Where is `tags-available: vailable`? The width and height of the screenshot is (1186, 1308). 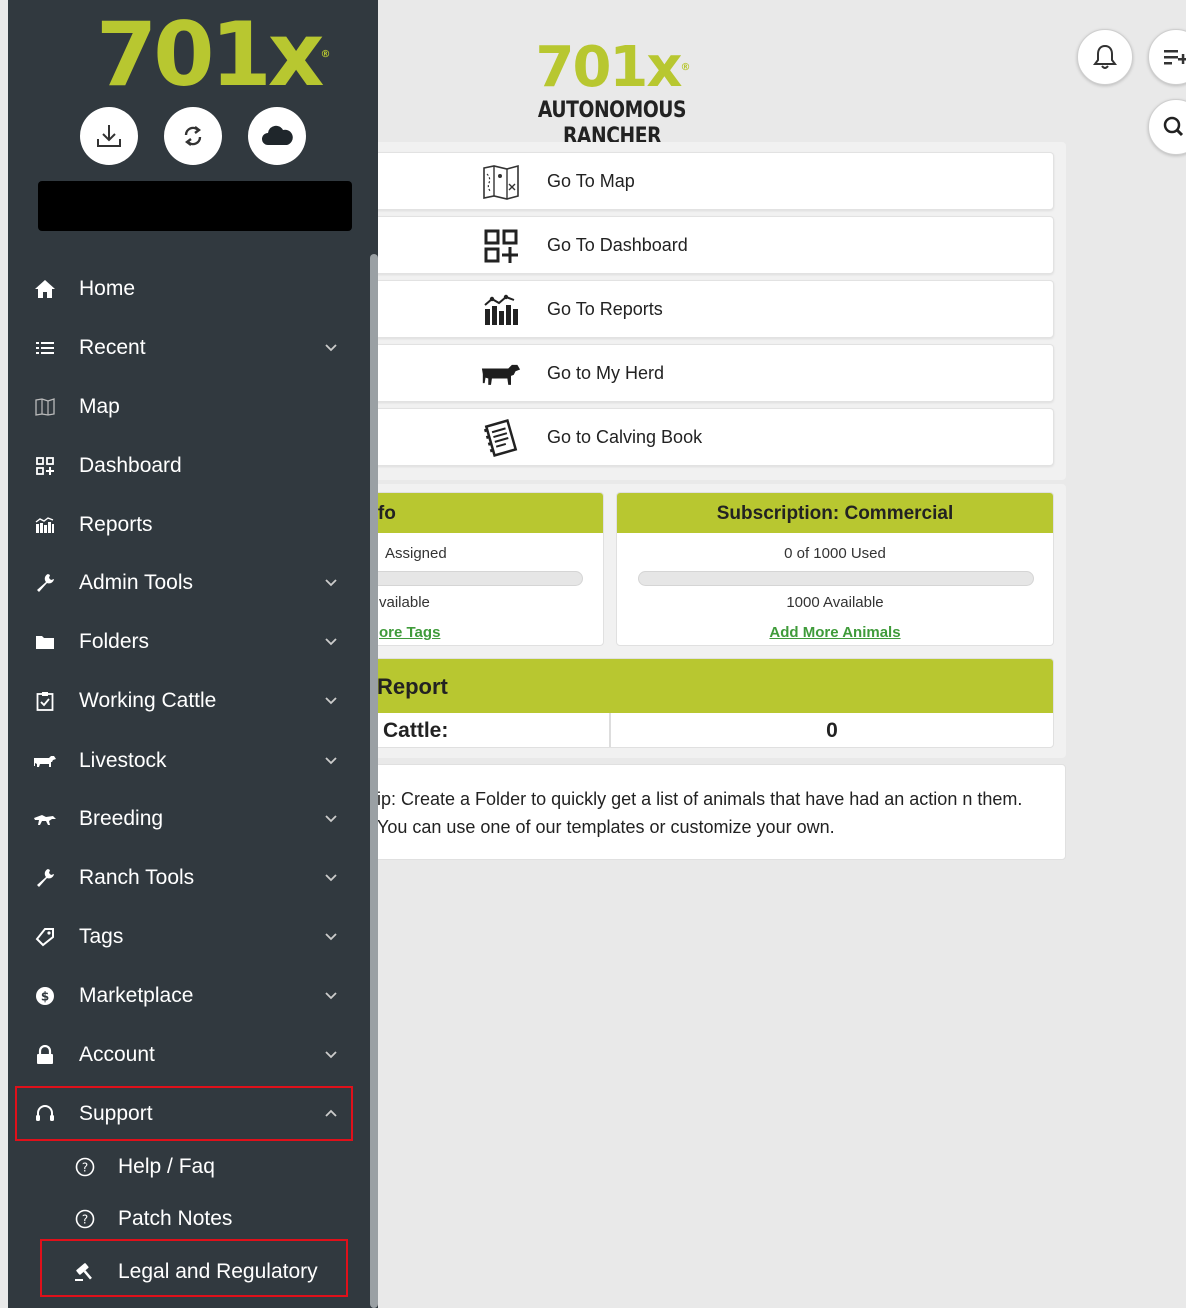 tags-available: vailable is located at coordinates (404, 602).